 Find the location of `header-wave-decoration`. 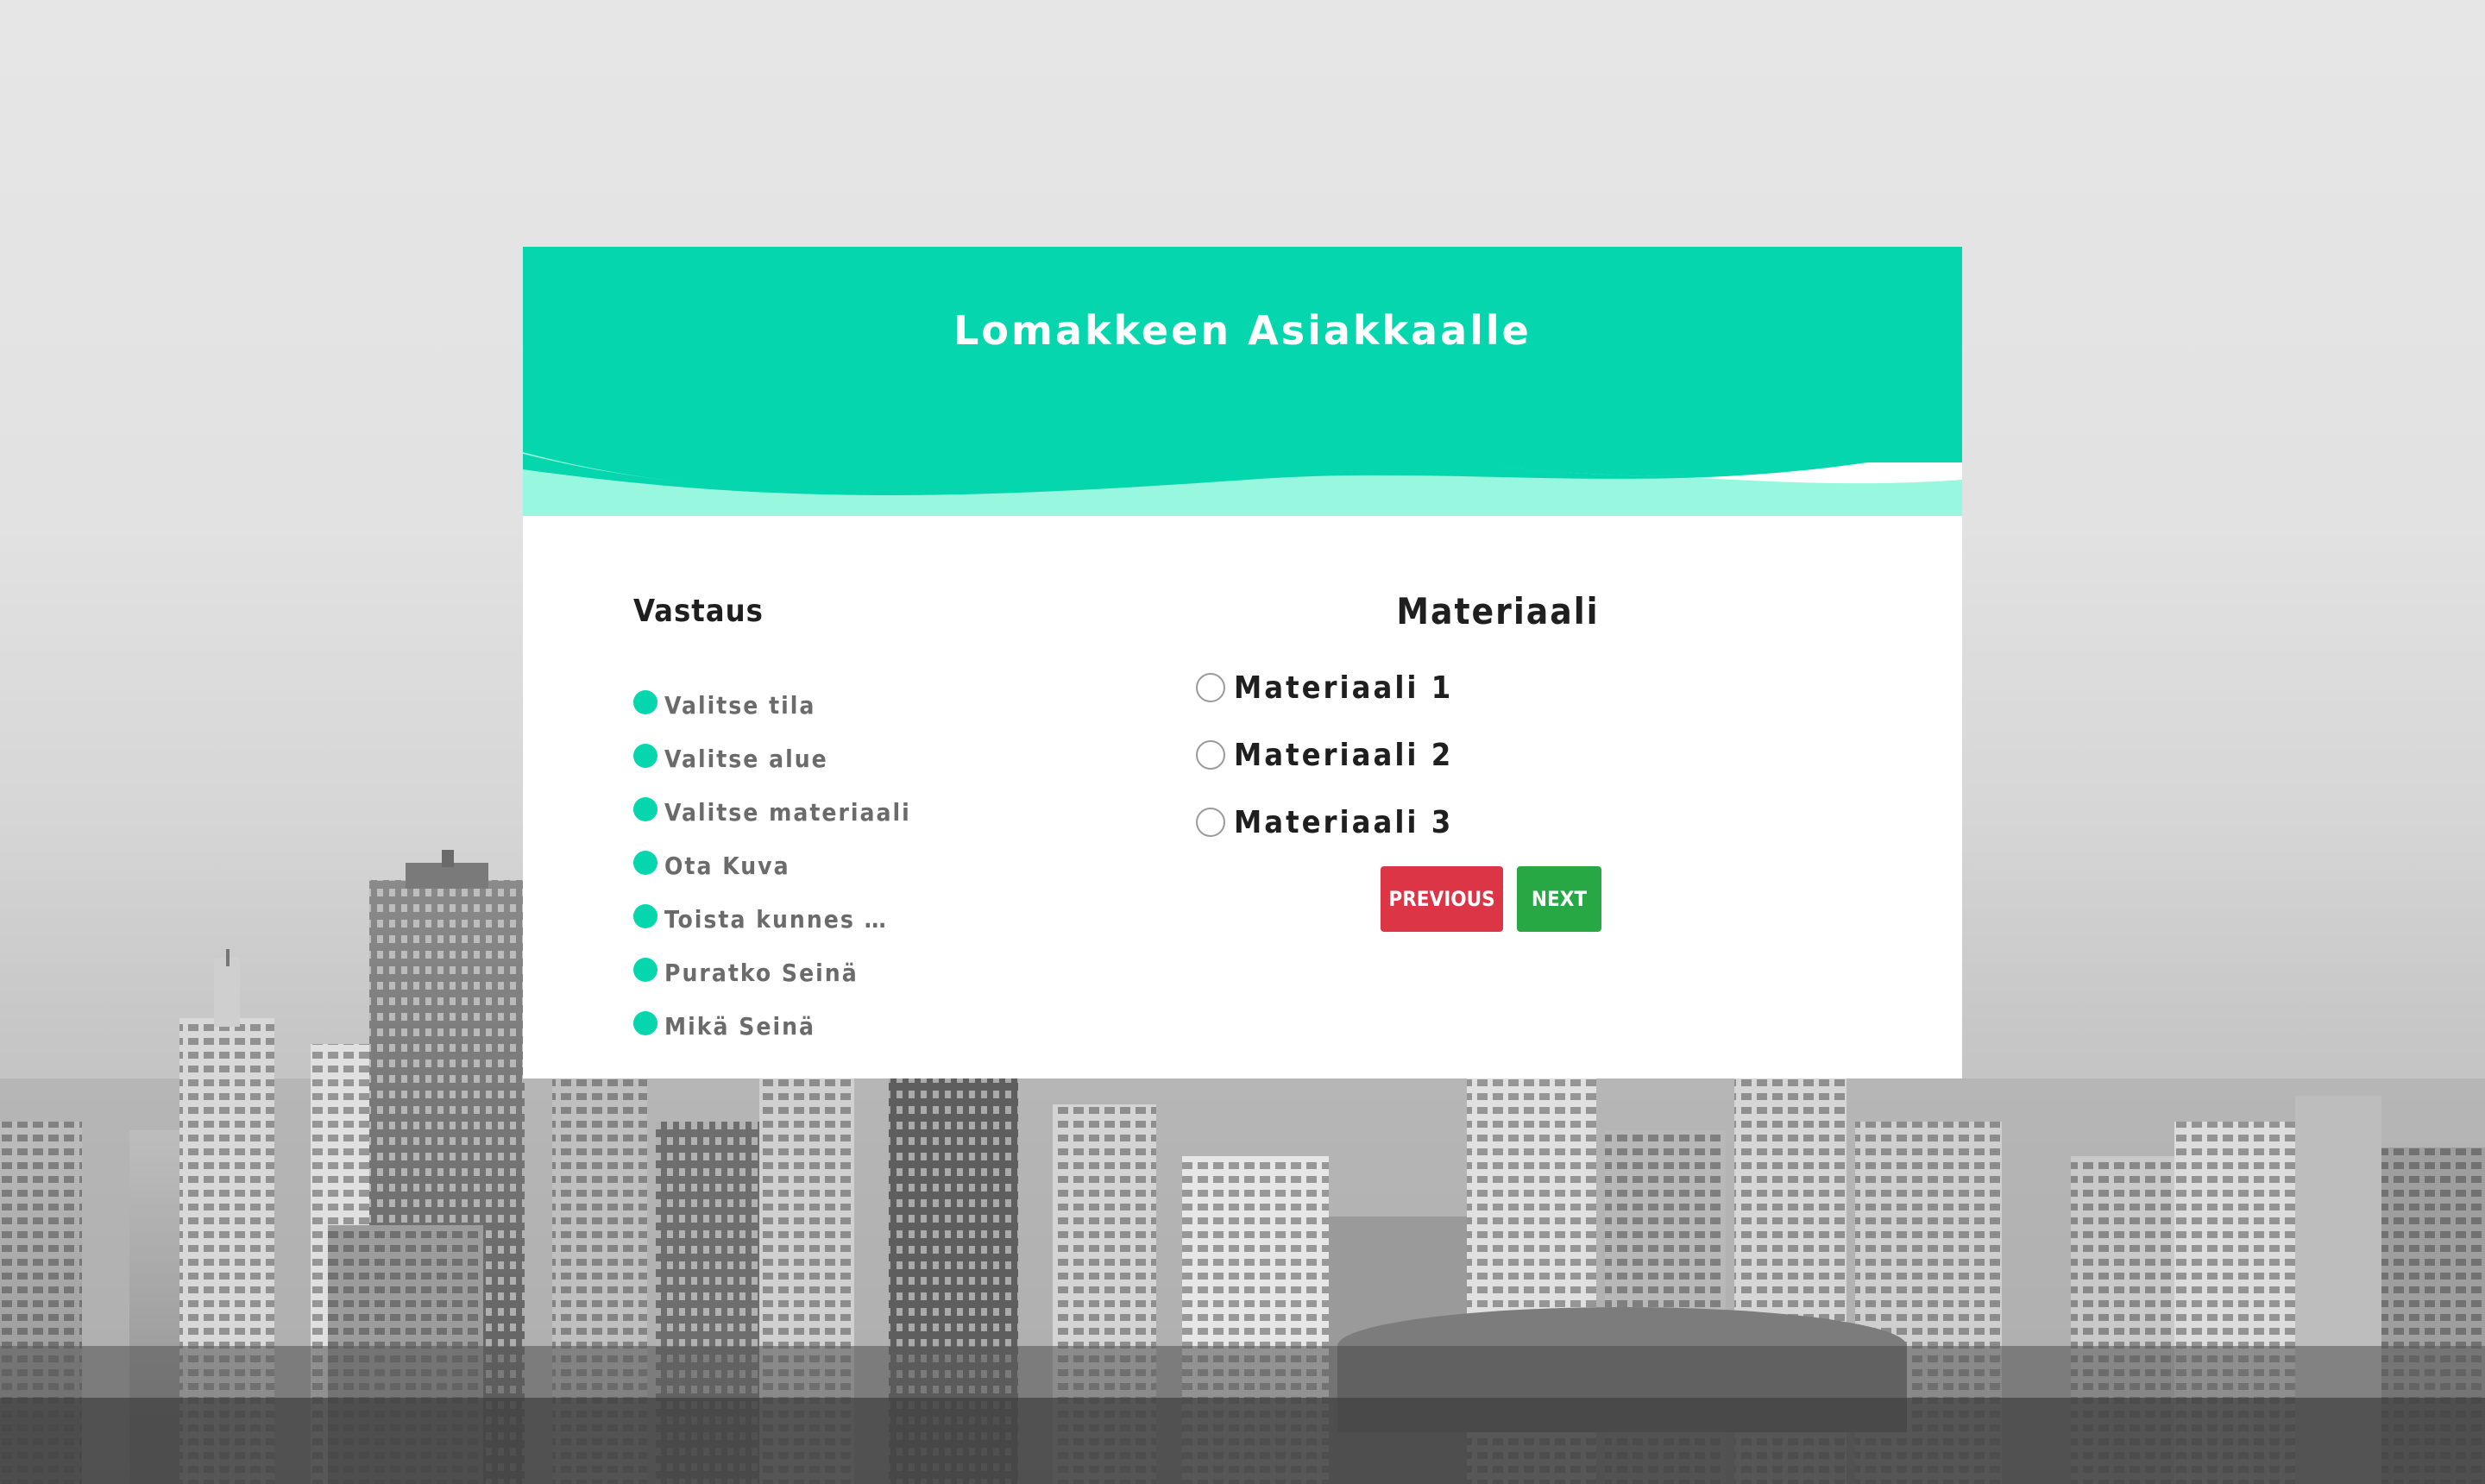

header-wave-decoration is located at coordinates (1242, 381).